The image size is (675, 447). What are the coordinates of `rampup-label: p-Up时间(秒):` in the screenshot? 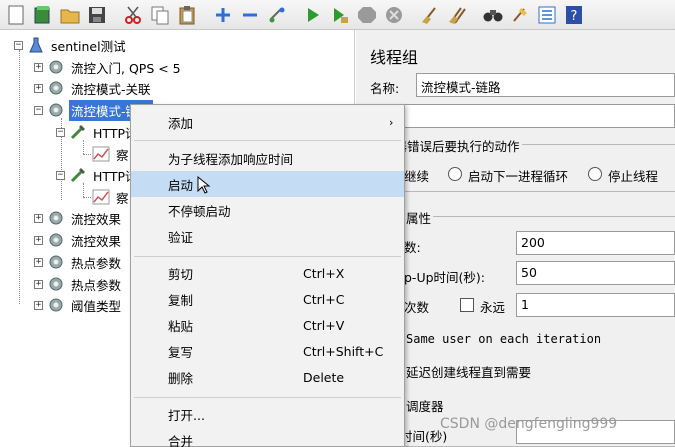 It's located at (444, 277).